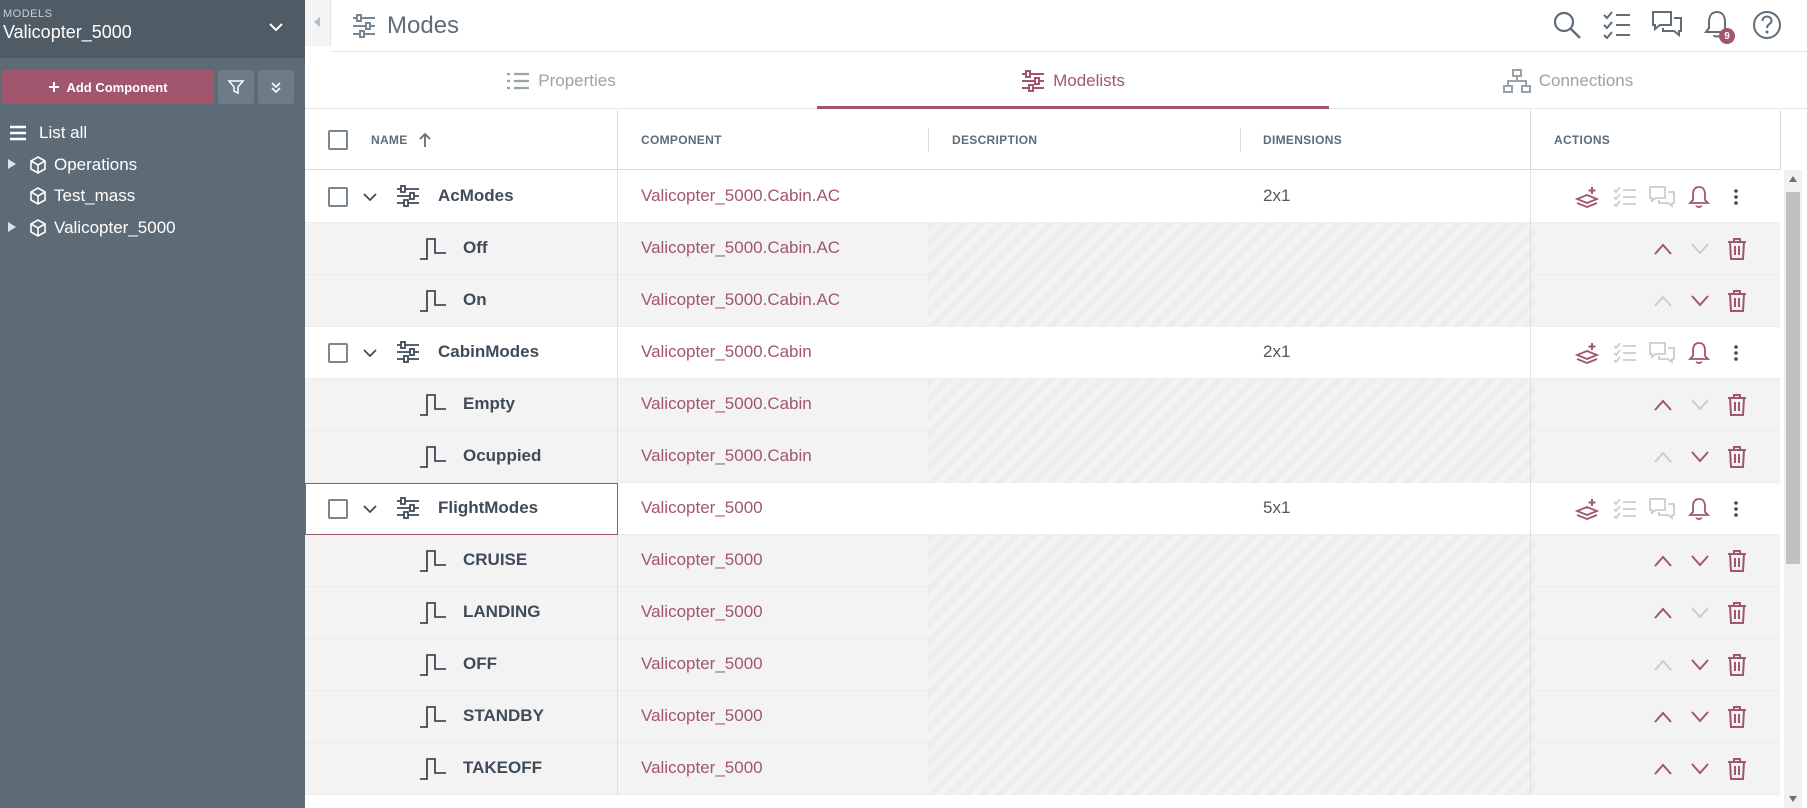 The width and height of the screenshot is (1807, 808). I want to click on table-row: CRUISE Valicopter_5000, so click(1042, 561).